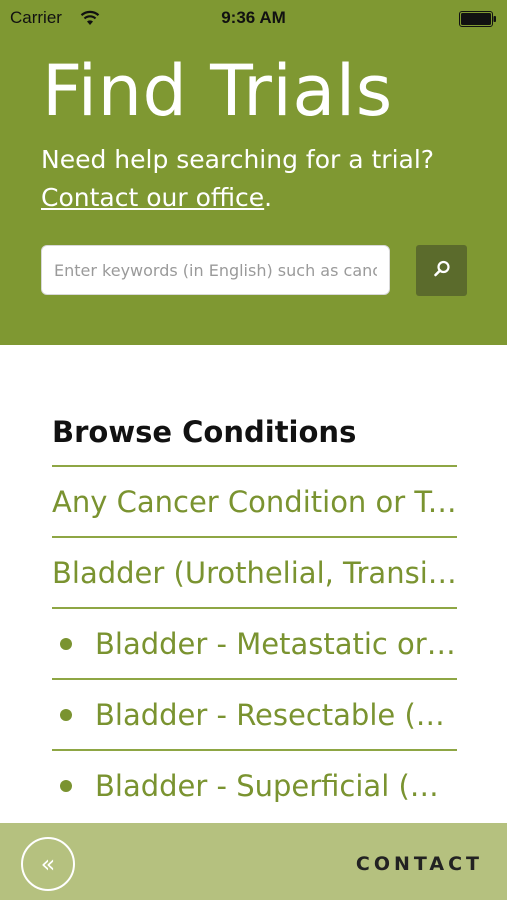 Image resolution: width=507 pixels, height=900 pixels. What do you see at coordinates (268, 197) in the screenshot?
I see `contact-suffix: .` at bounding box center [268, 197].